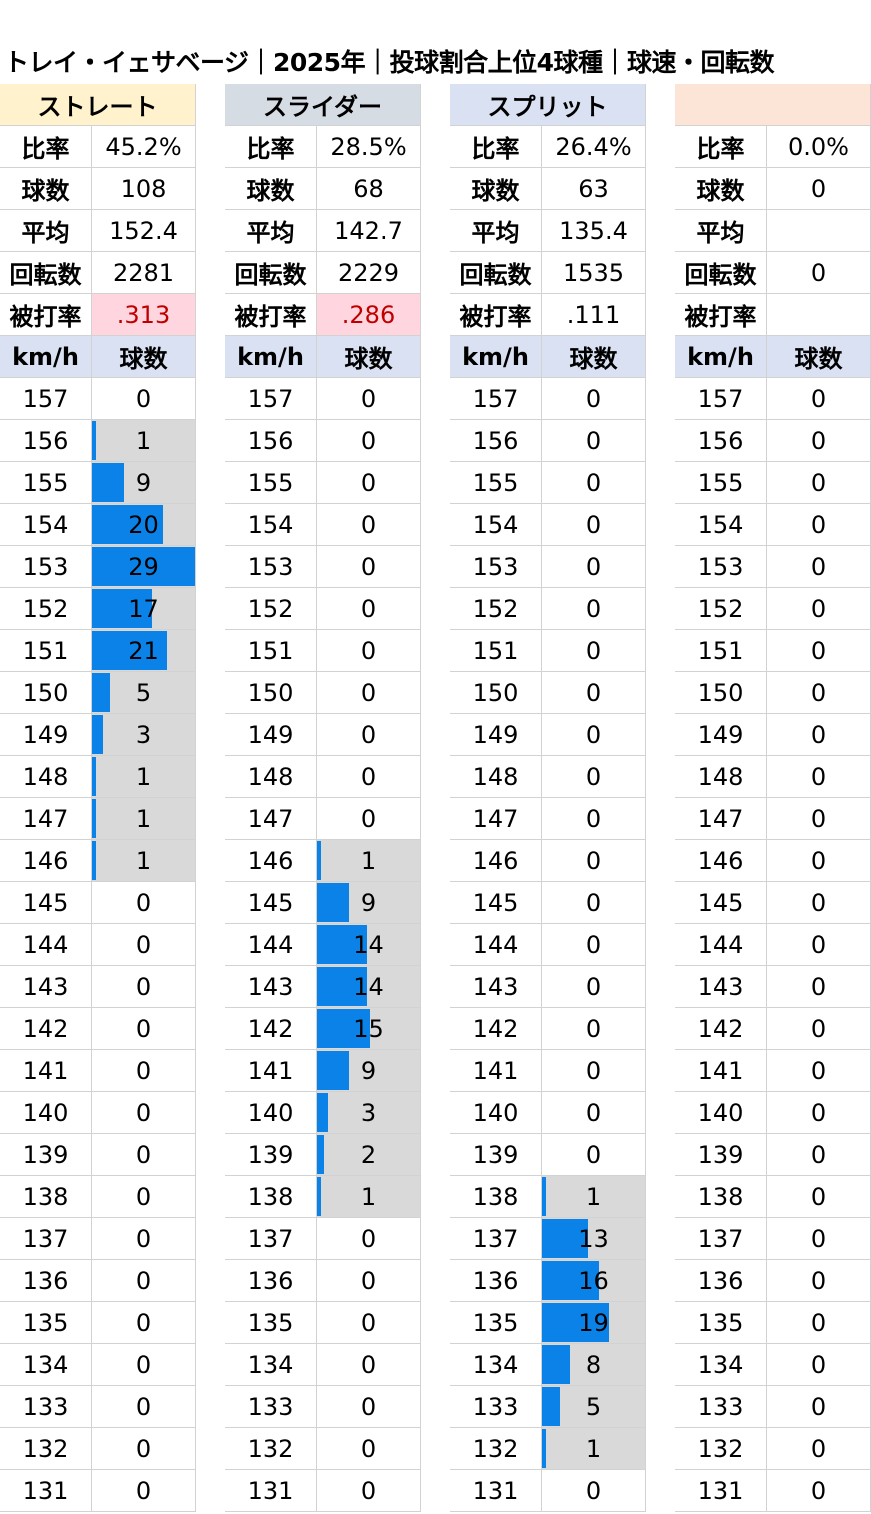 The image size is (871, 1514). What do you see at coordinates (496, 273) in the screenshot?
I see `stat-label: 回転数` at bounding box center [496, 273].